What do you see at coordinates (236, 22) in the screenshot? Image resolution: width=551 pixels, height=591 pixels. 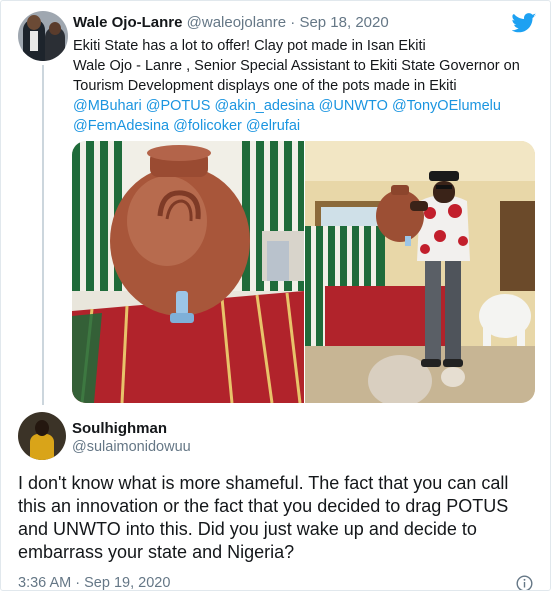 I see `author-handle: @waleojolanre` at bounding box center [236, 22].